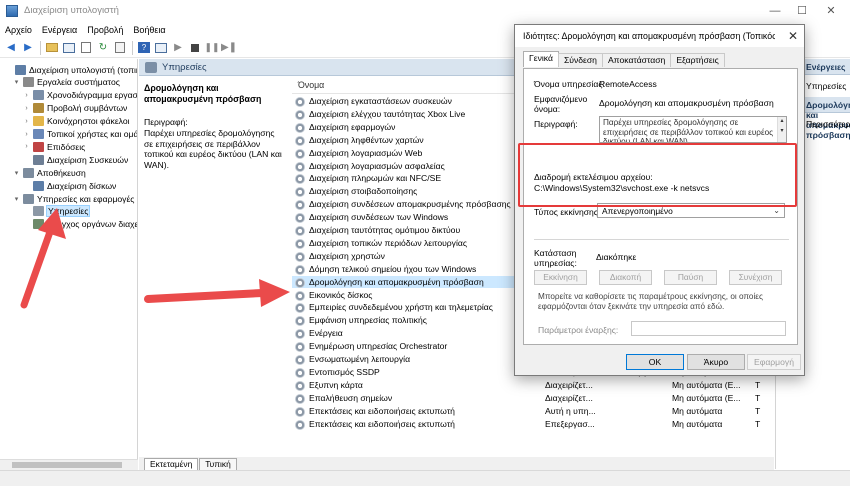 Image resolution: width=850 pixels, height=486 pixels. Describe the element at coordinates (366, 139) in the screenshot. I see `service-name-cell: Διαχείριση ληφθέντων χαρτών` at that location.